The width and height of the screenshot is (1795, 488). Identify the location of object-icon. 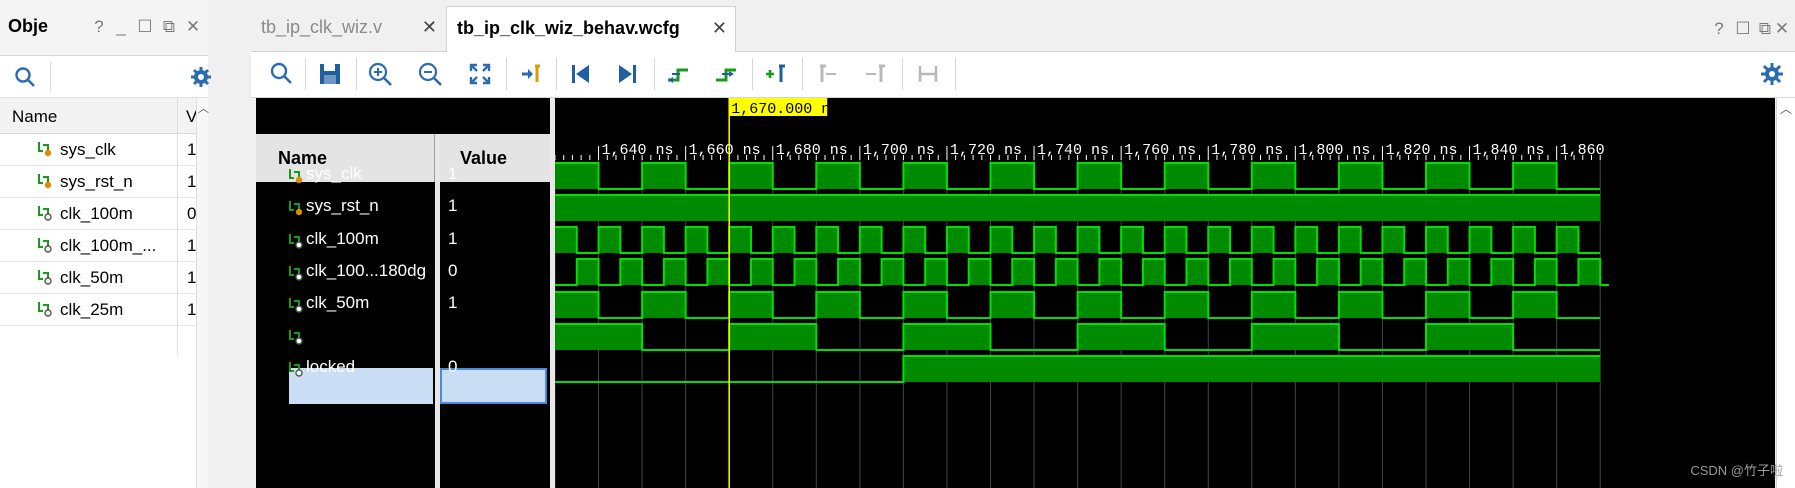
(45, 279).